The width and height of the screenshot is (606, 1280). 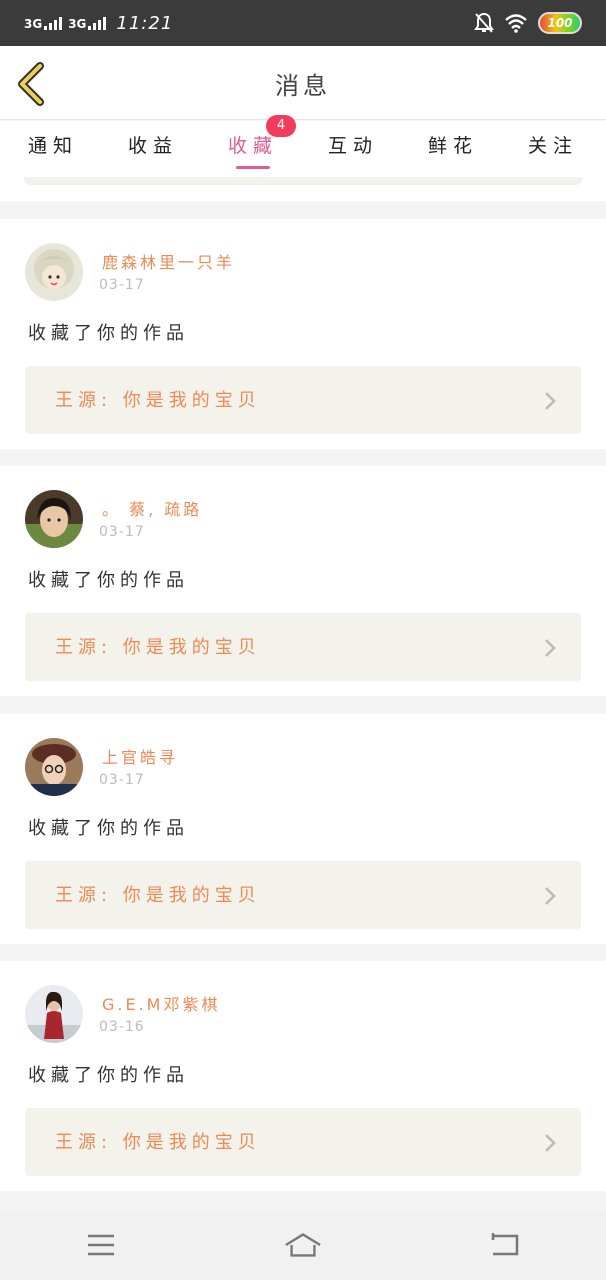 I want to click on username: 鹿森林里一只羊, so click(x=168, y=261).